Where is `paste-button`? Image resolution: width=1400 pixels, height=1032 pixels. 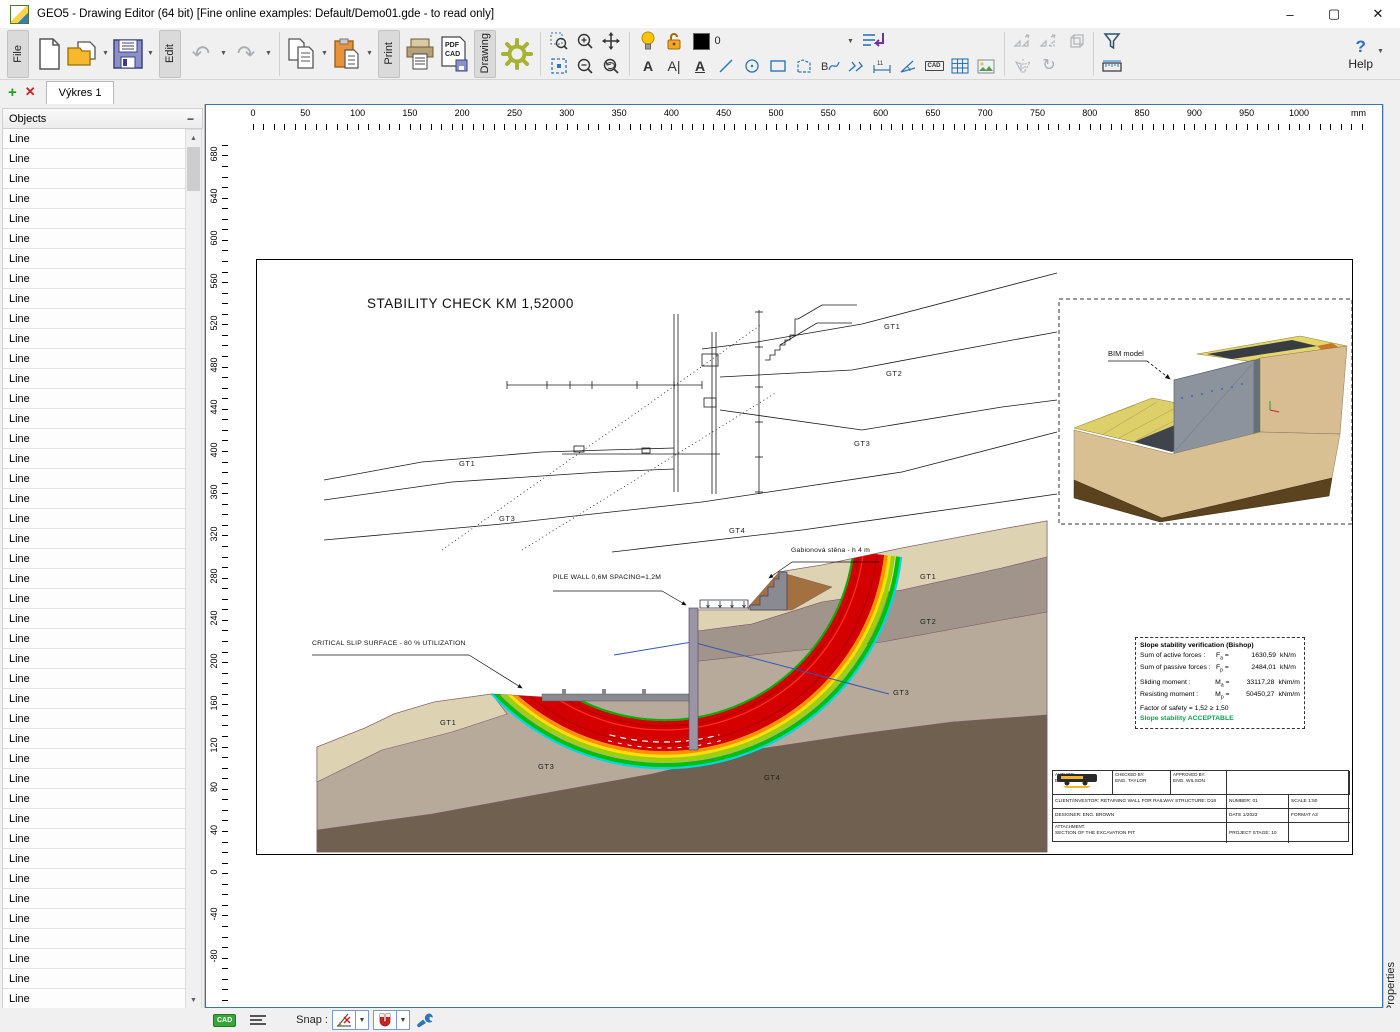
paste-button is located at coordinates (347, 54).